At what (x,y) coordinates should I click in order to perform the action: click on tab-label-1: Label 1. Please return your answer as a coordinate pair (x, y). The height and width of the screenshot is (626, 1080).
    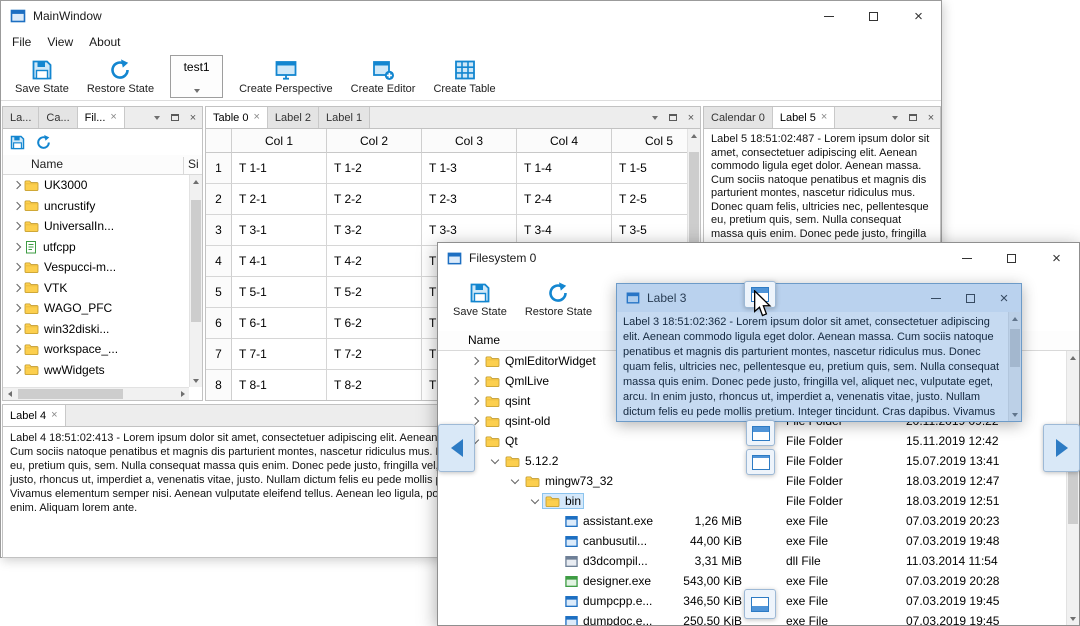
    Looking at the image, I should click on (345, 117).